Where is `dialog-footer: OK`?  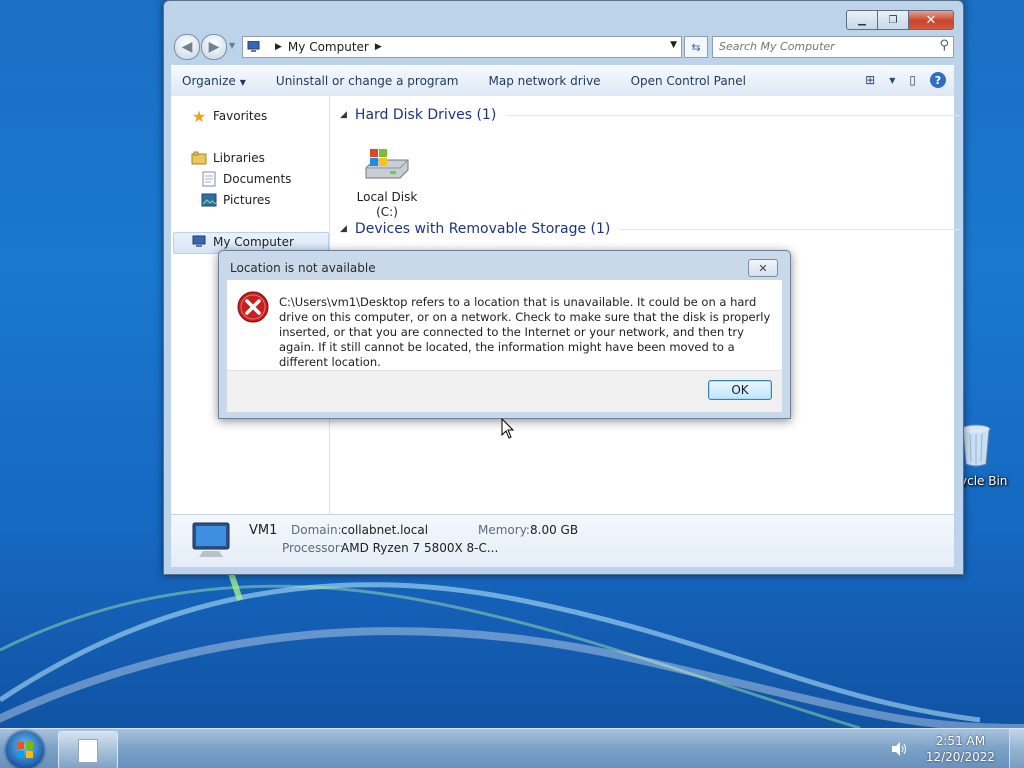
dialog-footer: OK is located at coordinates (504, 391).